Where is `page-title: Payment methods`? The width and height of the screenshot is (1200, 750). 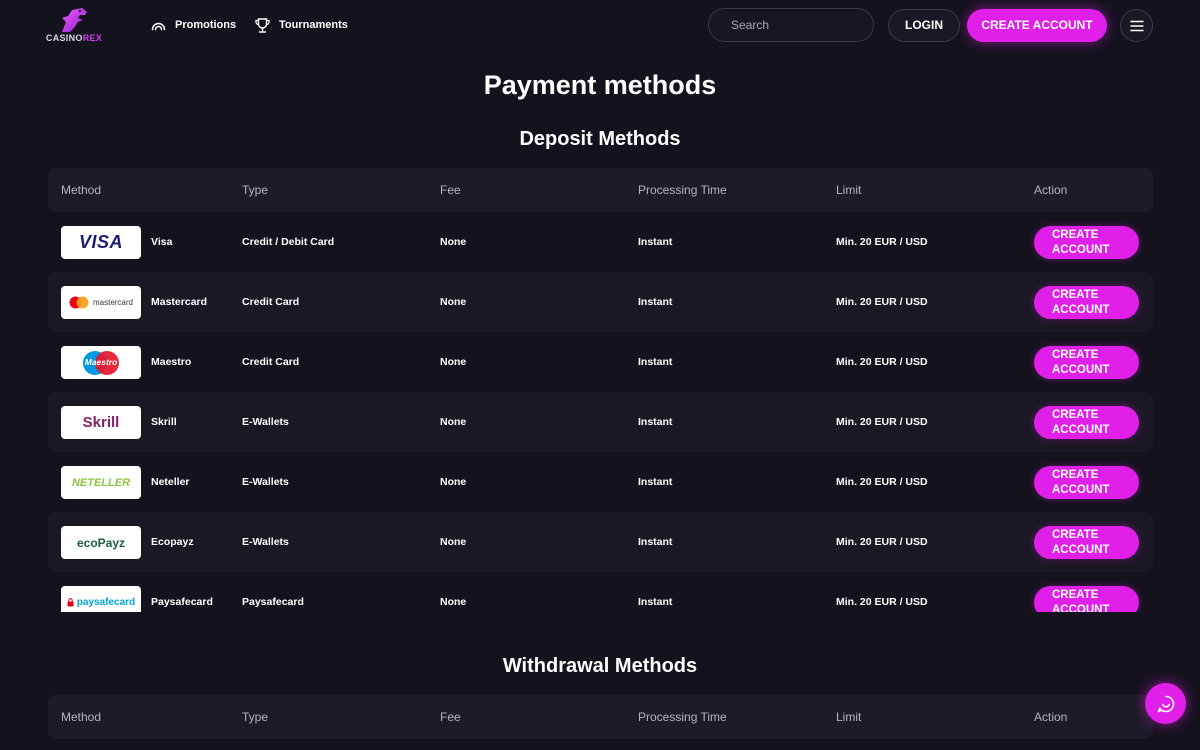
page-title: Payment methods is located at coordinates (600, 85).